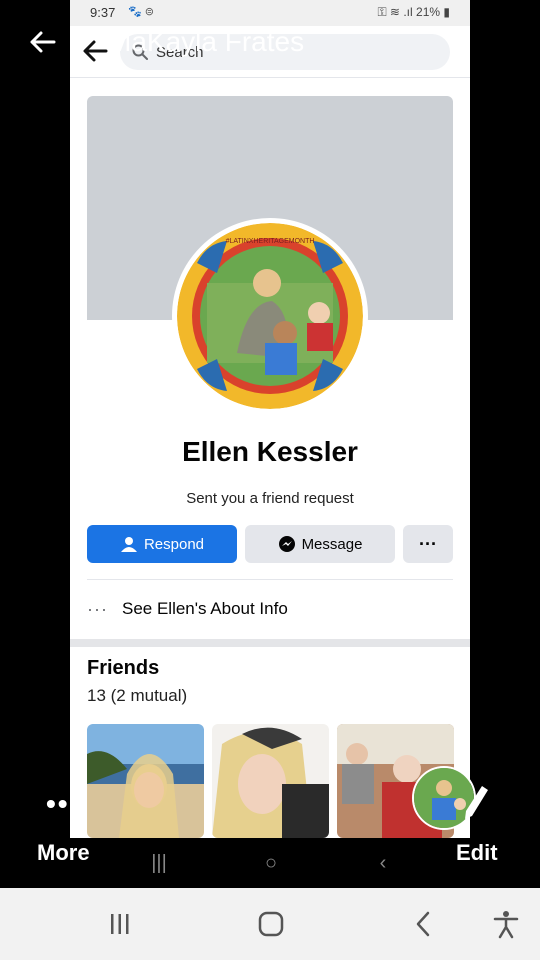 This screenshot has height=960, width=540. Describe the element at coordinates (270, 643) in the screenshot. I see `section-separator` at that location.